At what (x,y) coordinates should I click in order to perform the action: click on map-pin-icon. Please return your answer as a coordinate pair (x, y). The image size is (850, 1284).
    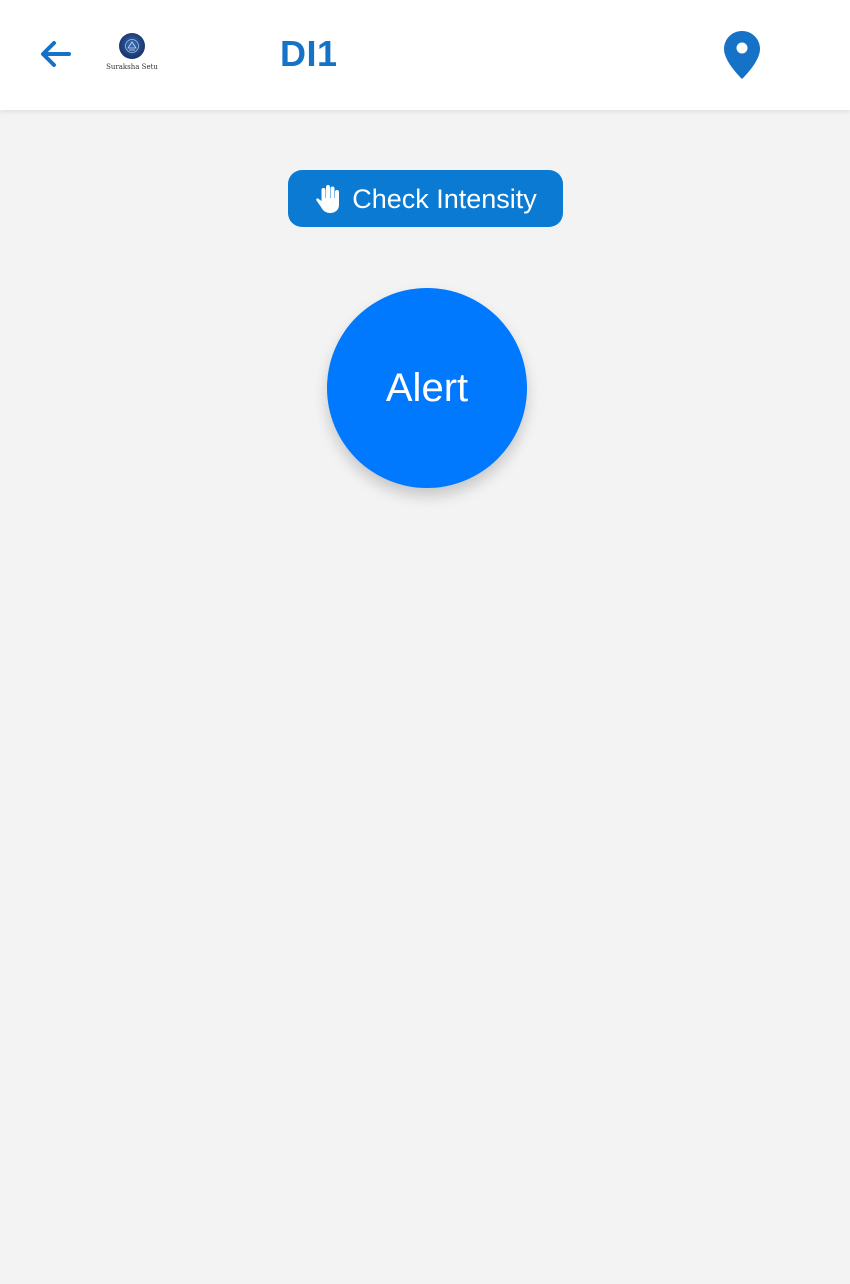
    Looking at the image, I should click on (742, 55).